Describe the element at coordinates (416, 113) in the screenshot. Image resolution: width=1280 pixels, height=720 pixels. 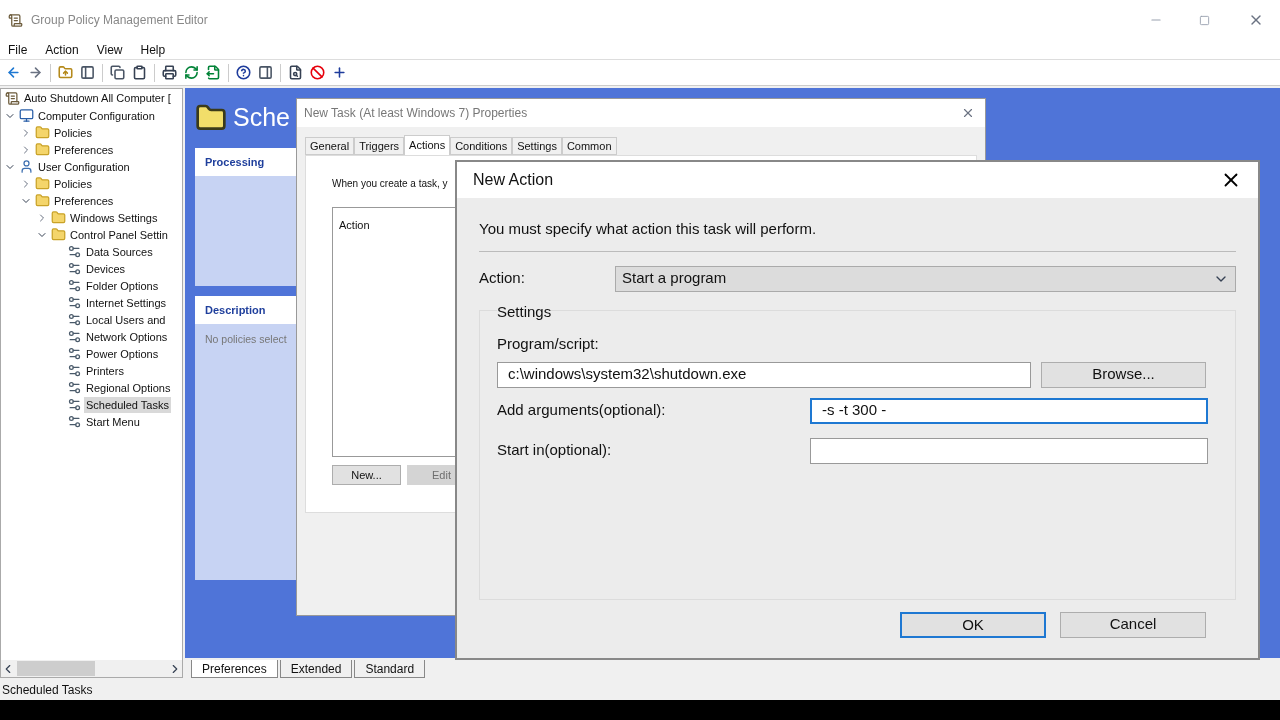
I see `dialog-title: New Task (At least Windows 7) Properties` at that location.